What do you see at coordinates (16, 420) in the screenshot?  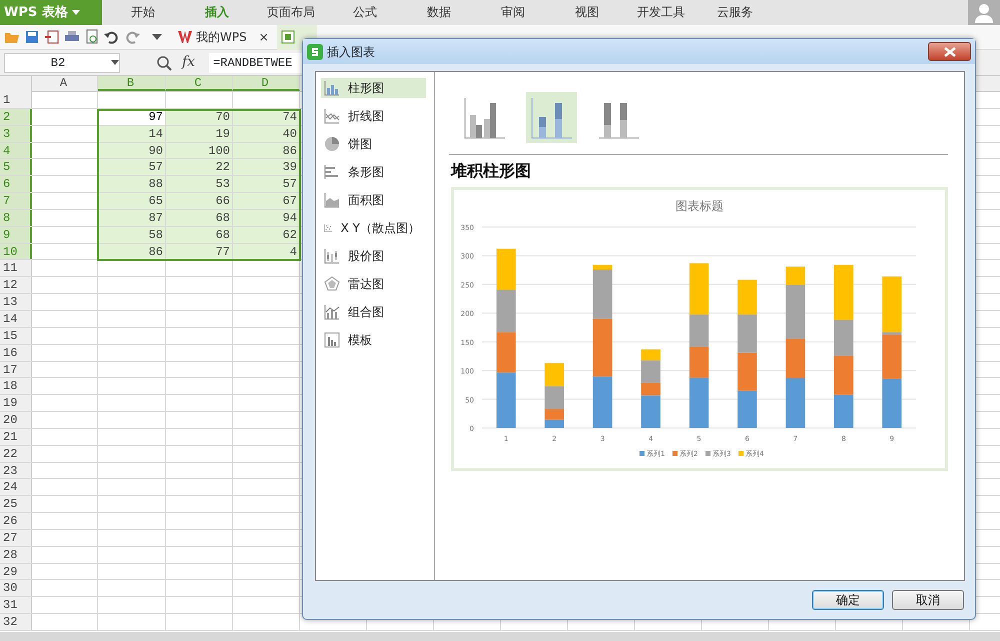 I see `row-header: 20` at bounding box center [16, 420].